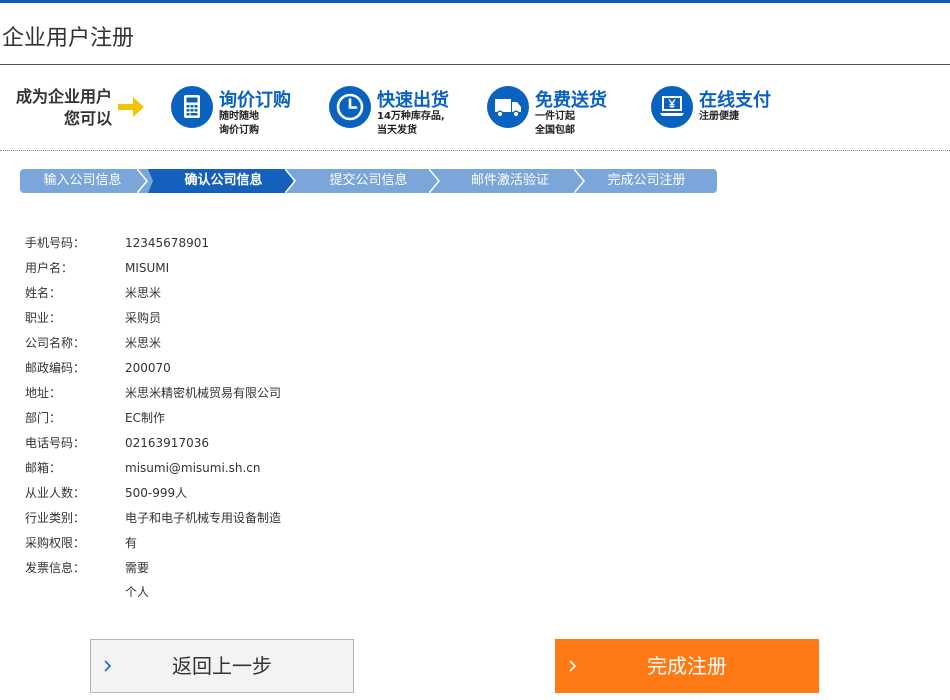  Describe the element at coordinates (43, 318) in the screenshot. I see `detail-label: 职业：` at that location.